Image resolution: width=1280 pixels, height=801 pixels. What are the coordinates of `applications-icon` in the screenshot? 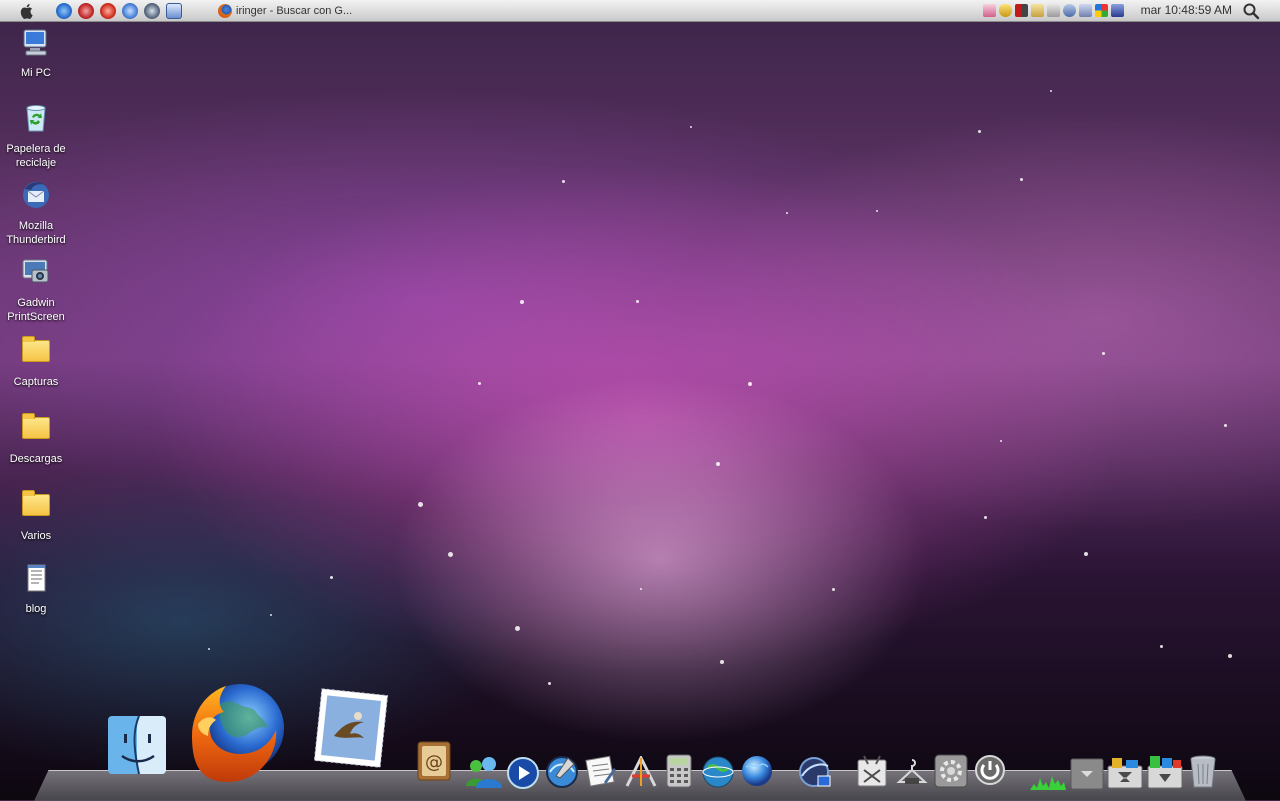 It's located at (1165, 772).